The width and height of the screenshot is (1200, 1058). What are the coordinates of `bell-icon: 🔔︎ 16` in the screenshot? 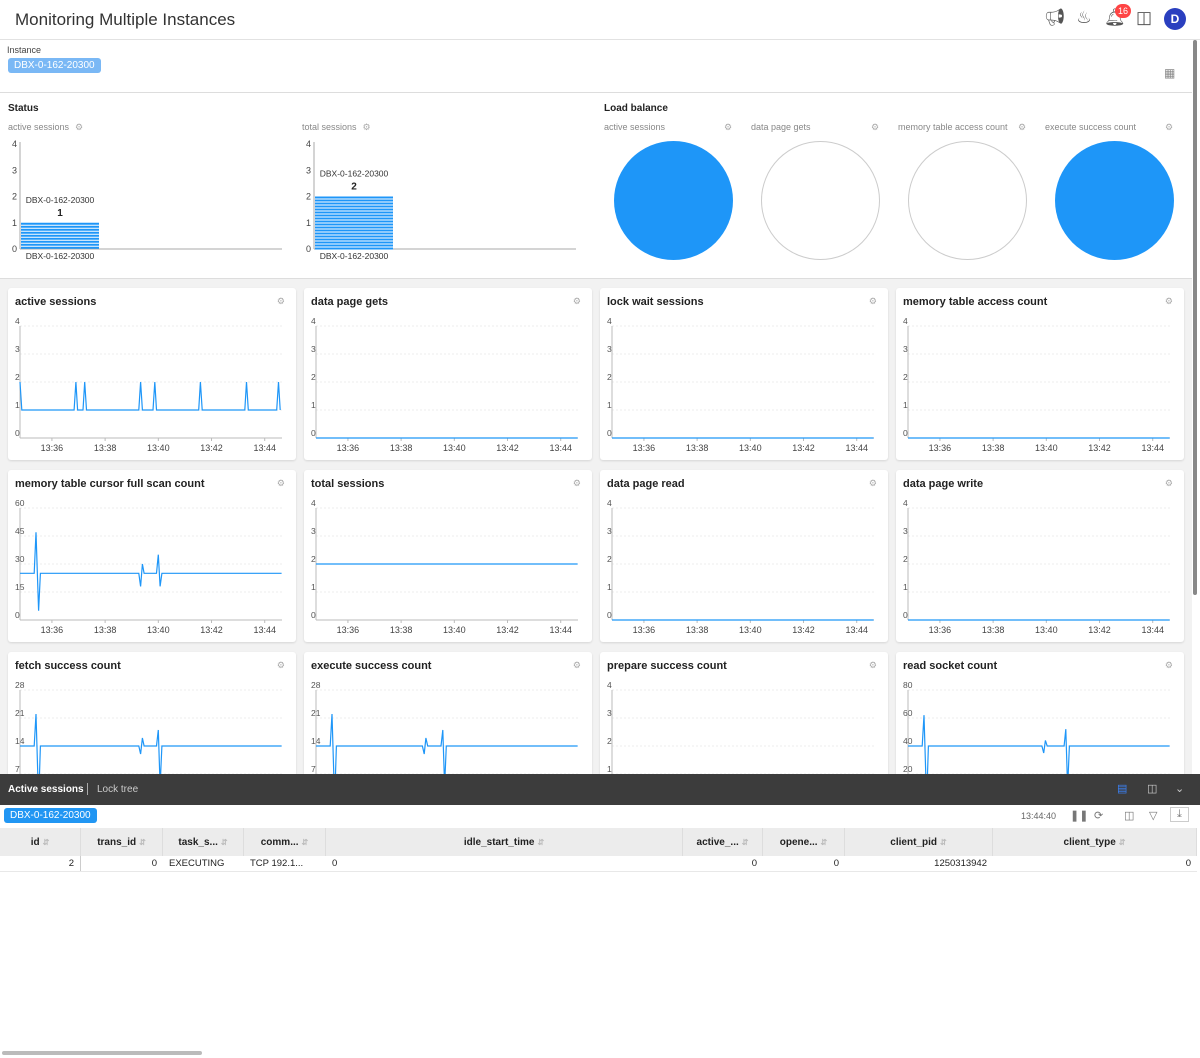 It's located at (1118, 17).